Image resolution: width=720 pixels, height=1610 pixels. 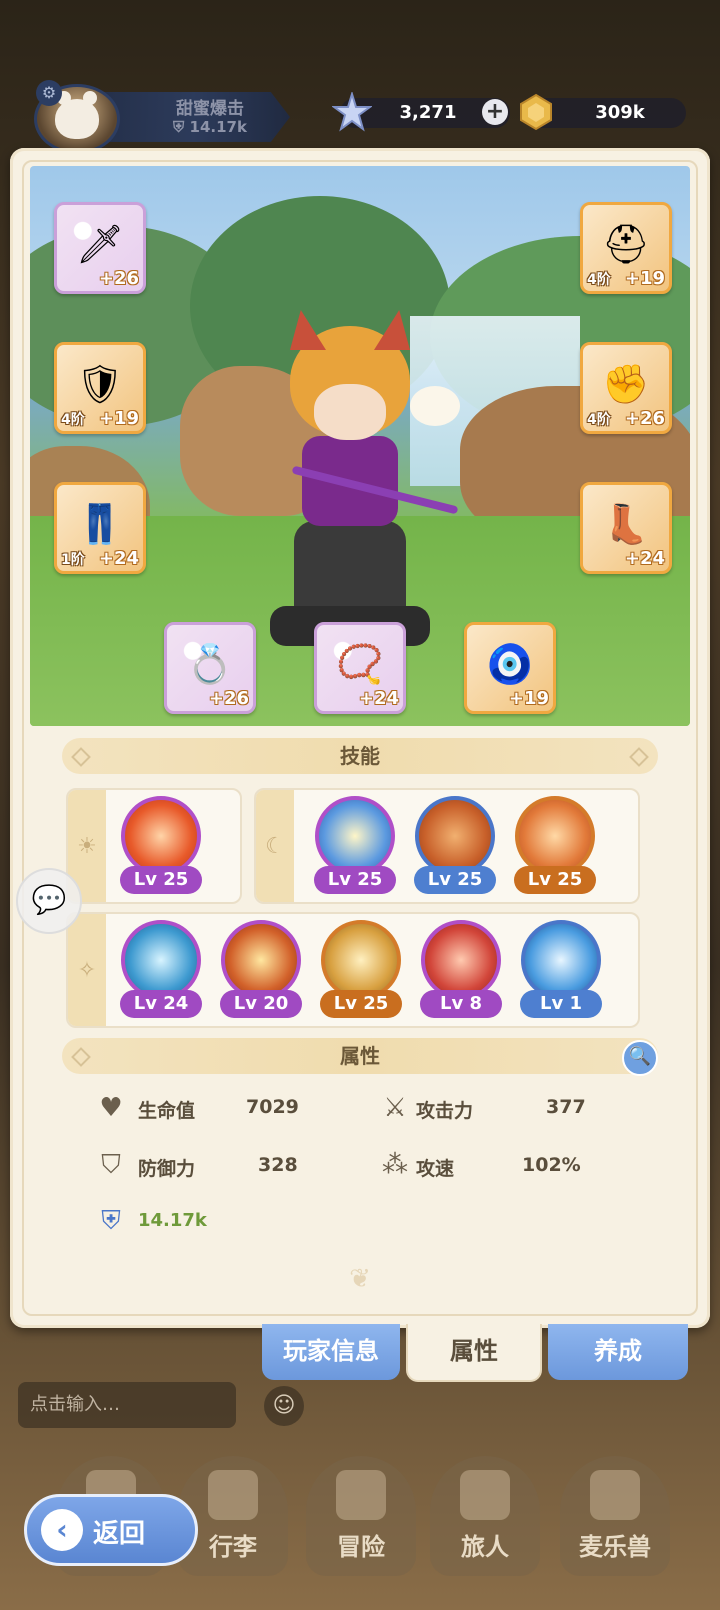 I want to click on equip-armor-slot: 🛡 4阶 +19, so click(x=100, y=388).